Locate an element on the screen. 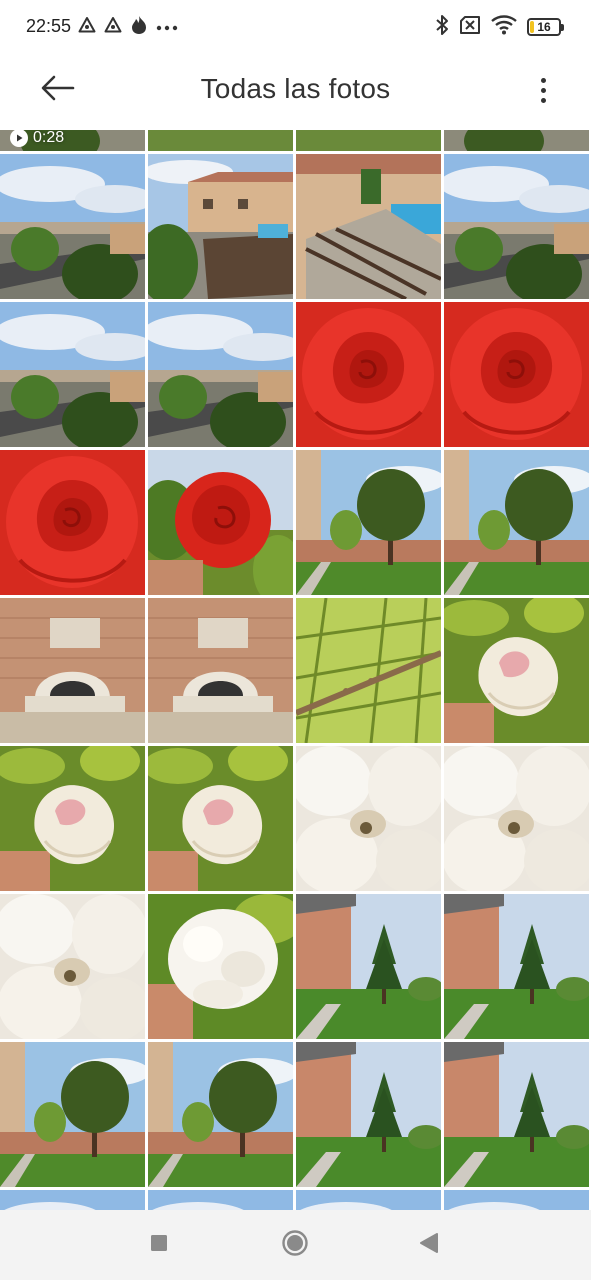  bluetooth-icon is located at coordinates (442, 27).